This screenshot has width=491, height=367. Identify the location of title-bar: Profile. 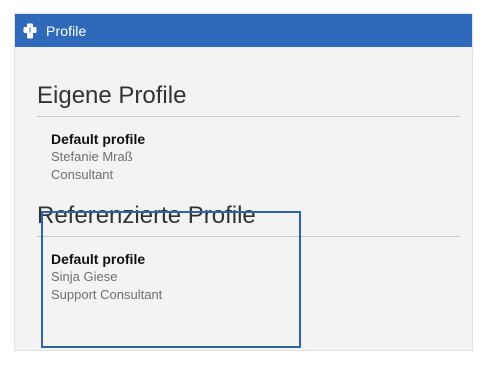
(243, 30).